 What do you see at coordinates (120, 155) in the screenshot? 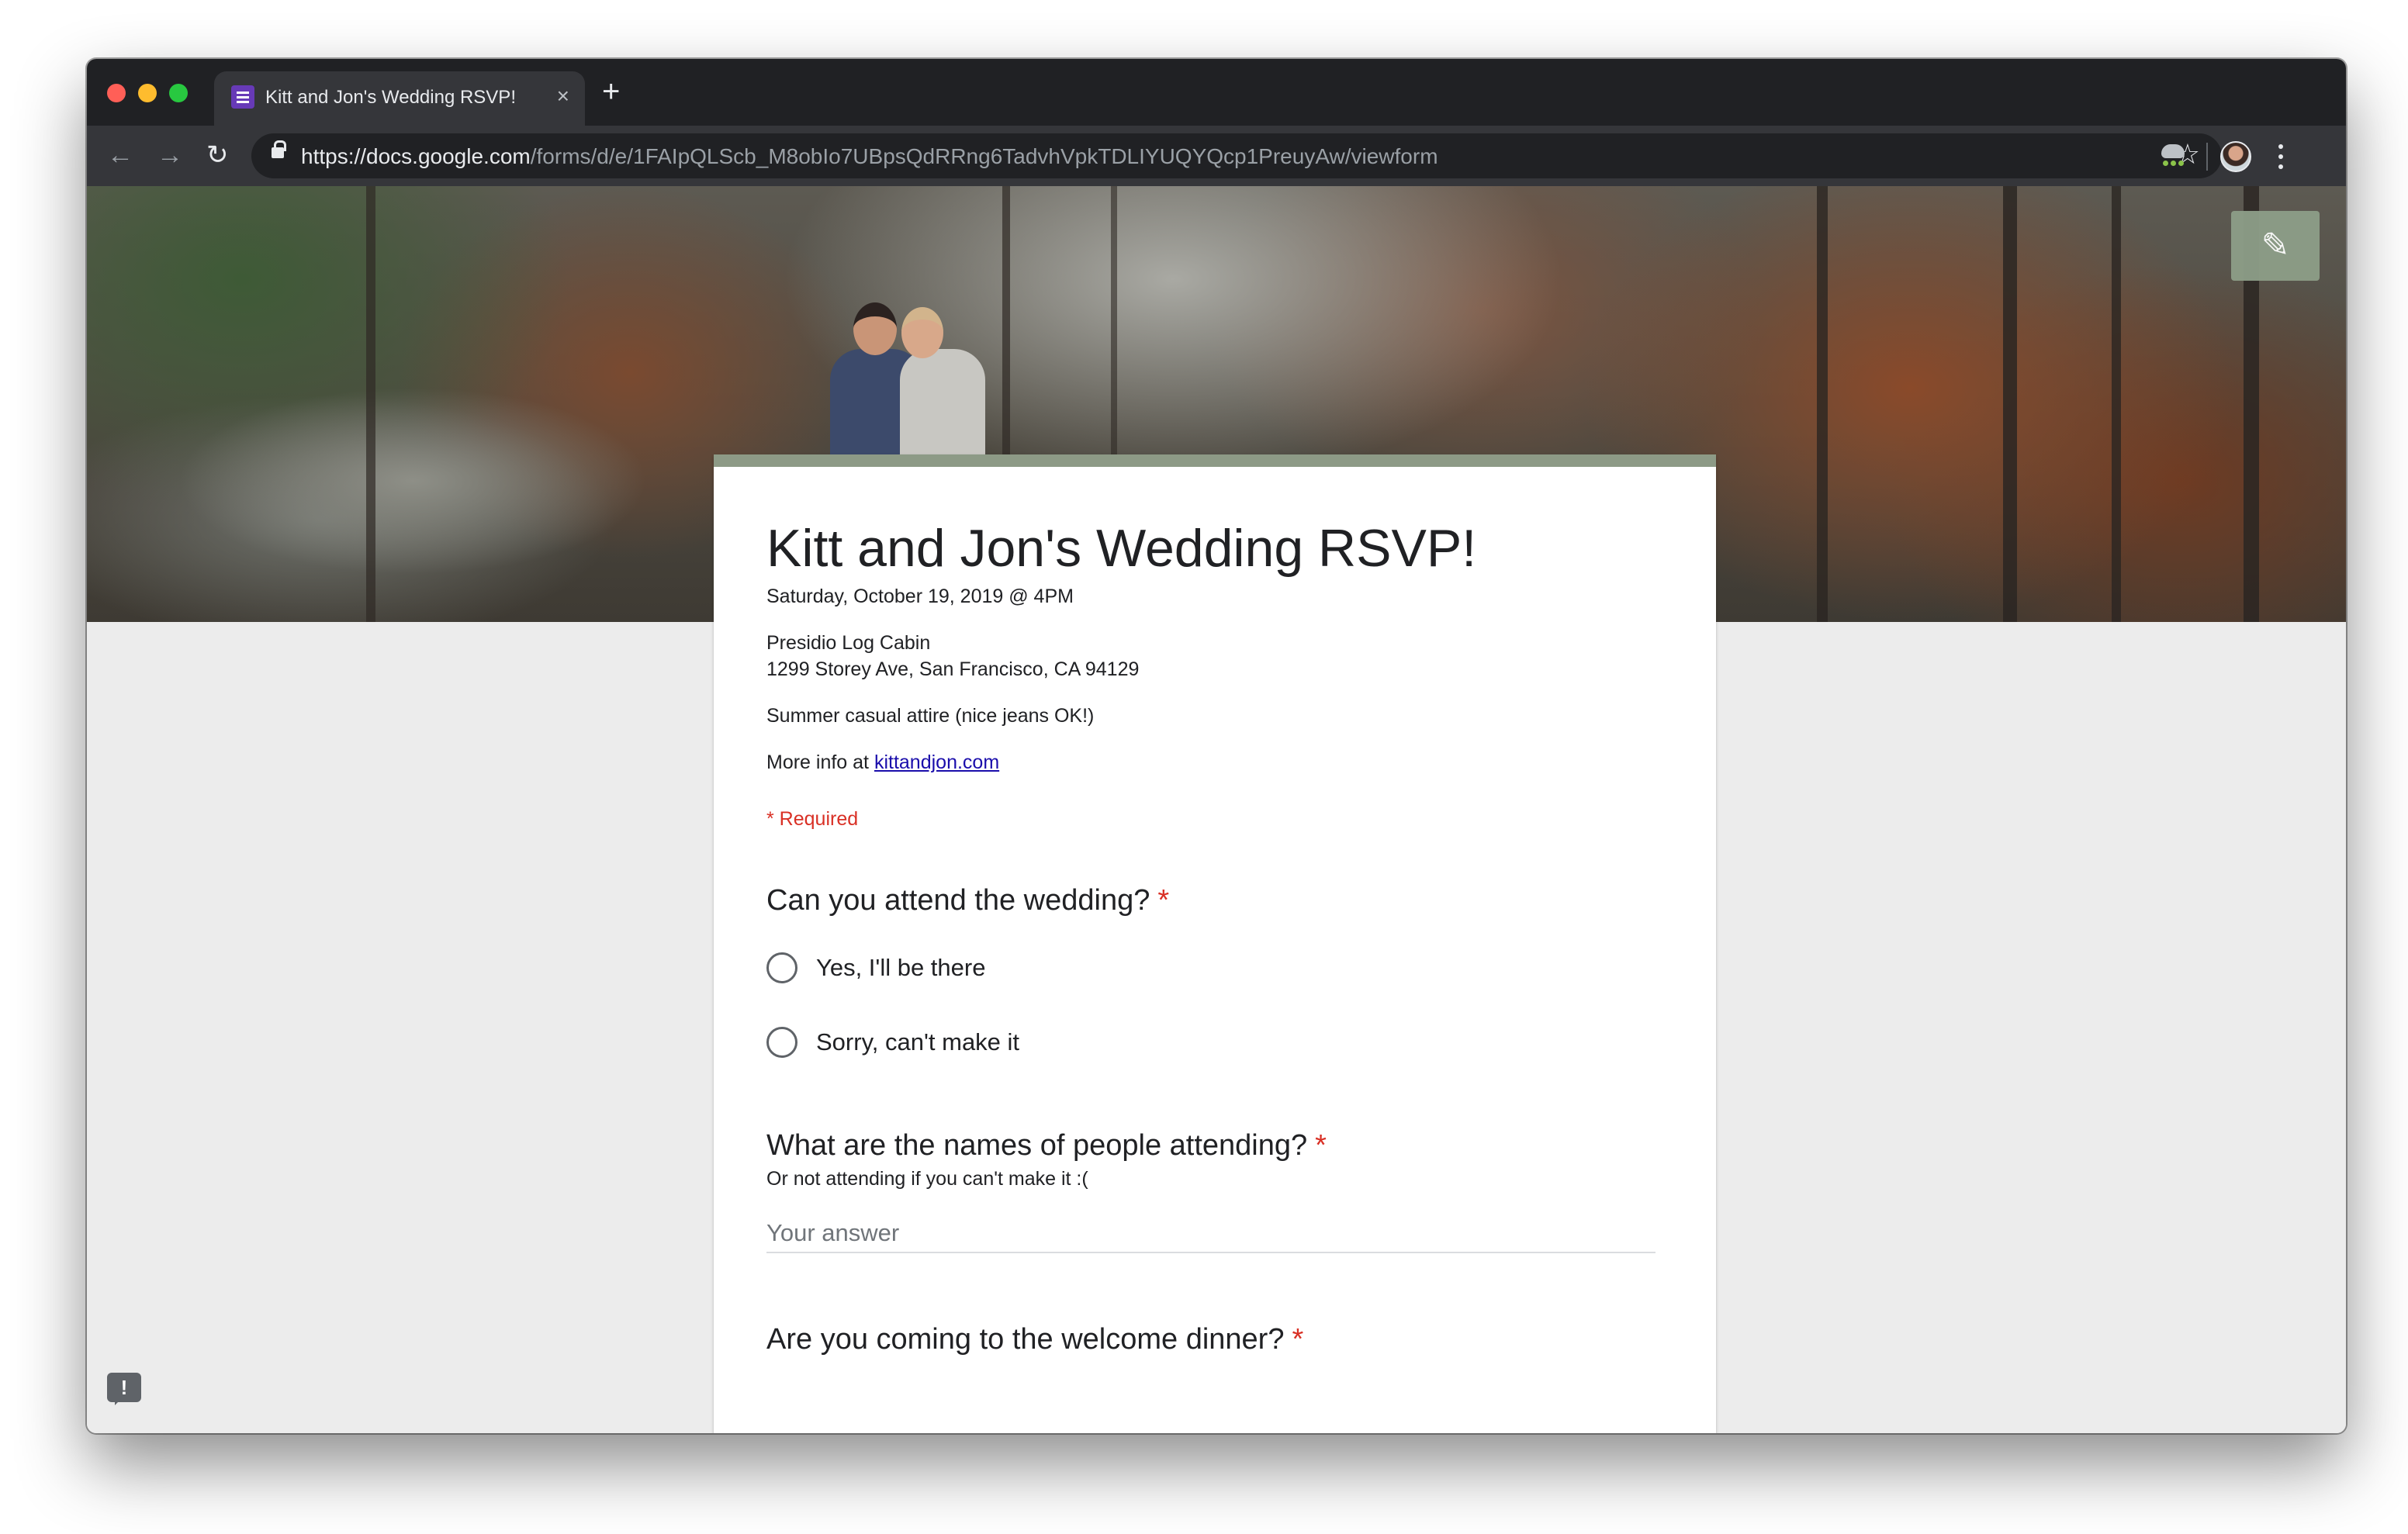
I see `back-button: ←` at bounding box center [120, 155].